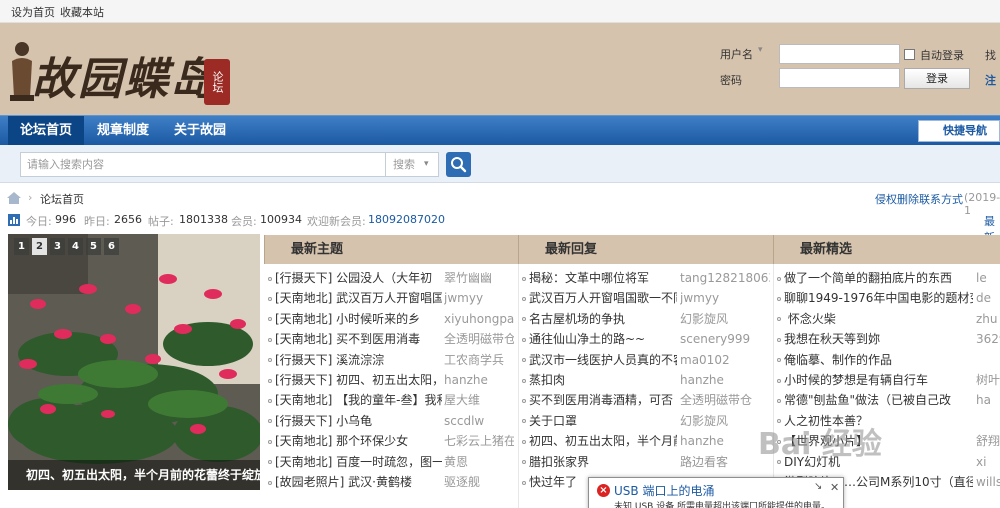 Image resolution: width=1000 pixels, height=508 pixels. Describe the element at coordinates (988, 462) in the screenshot. I see `post-author: xi` at that location.